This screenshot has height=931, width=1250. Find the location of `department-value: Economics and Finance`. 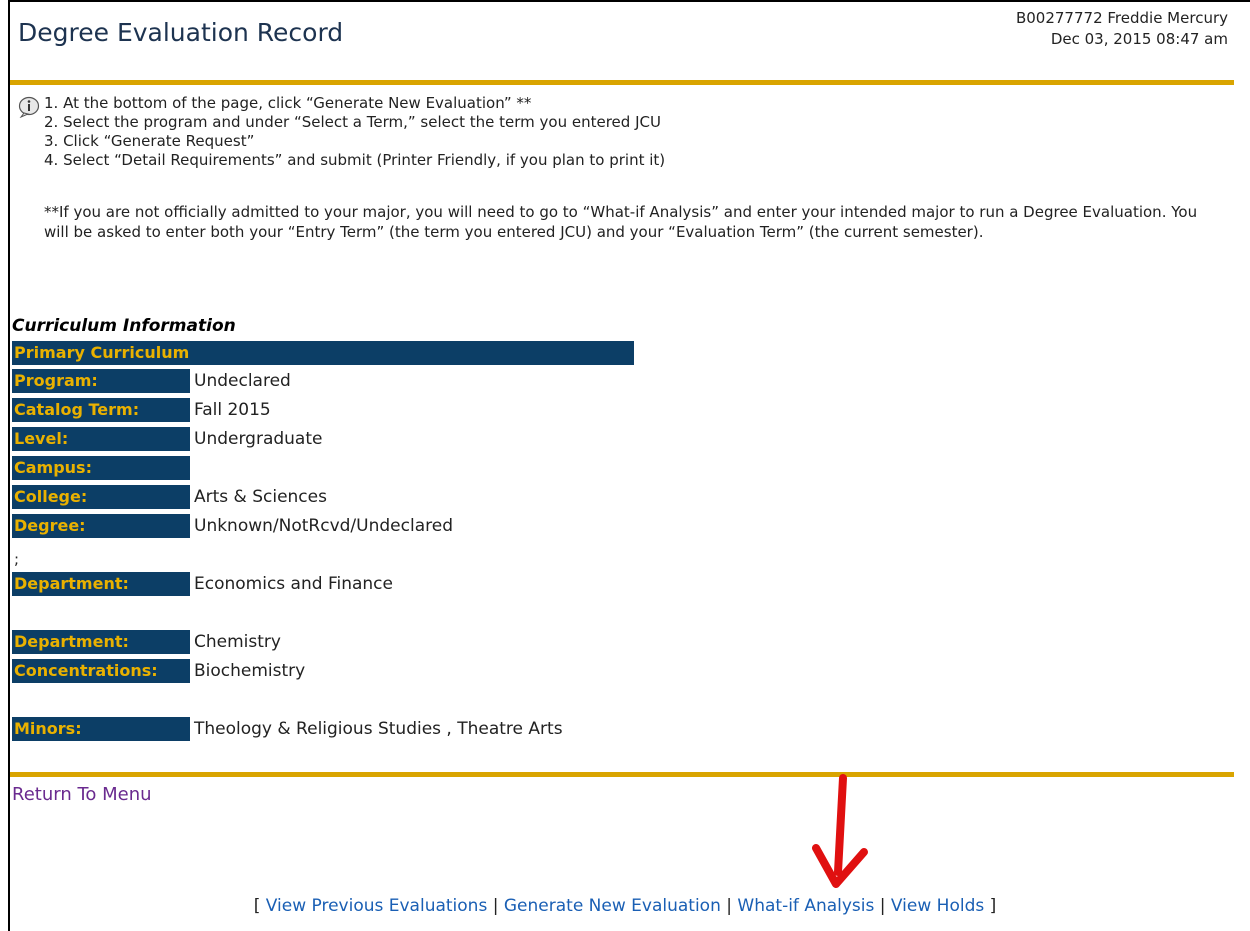

department-value: Economics and Finance is located at coordinates (293, 584).